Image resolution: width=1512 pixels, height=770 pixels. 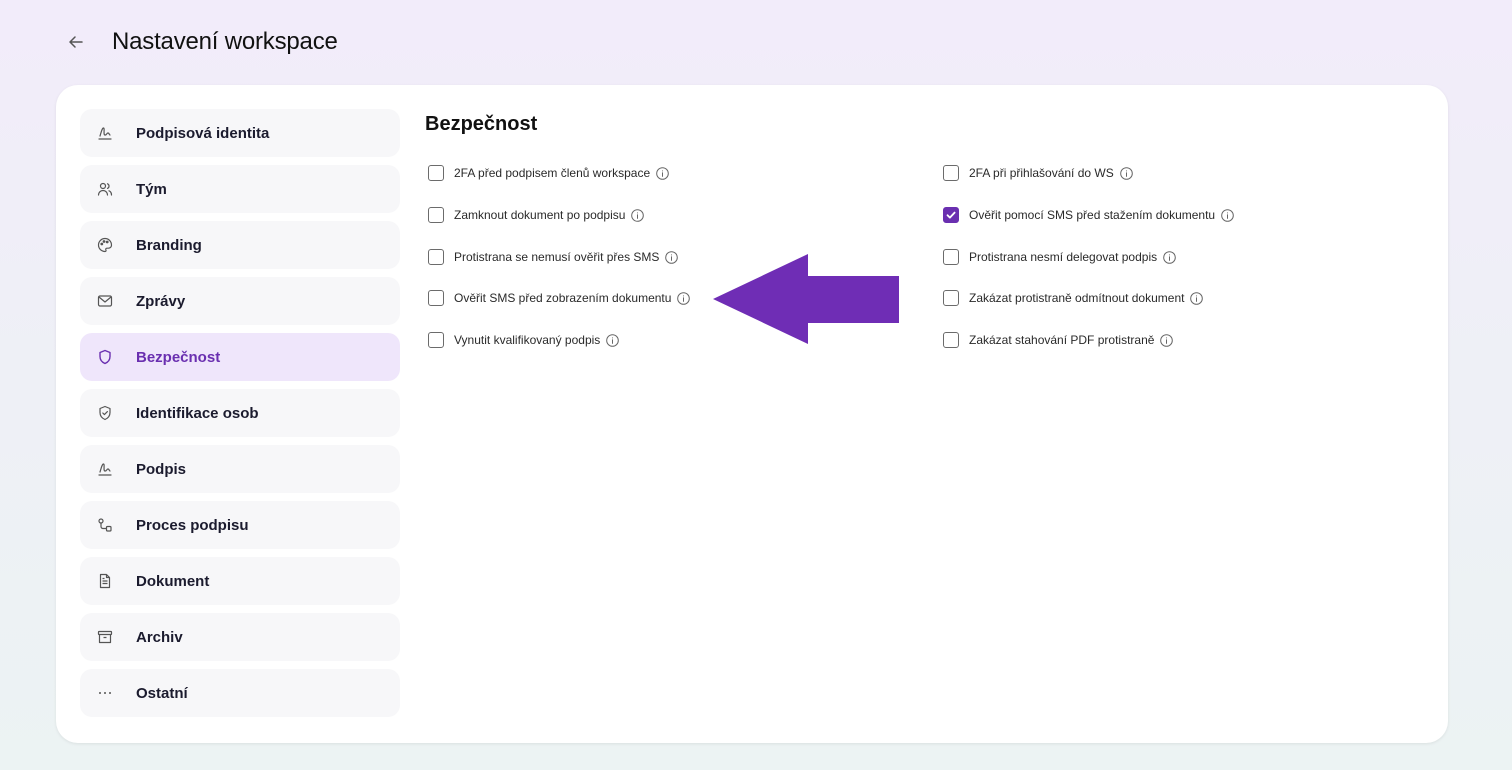 What do you see at coordinates (225, 41) in the screenshot?
I see `page-title: Nastavení workspace` at bounding box center [225, 41].